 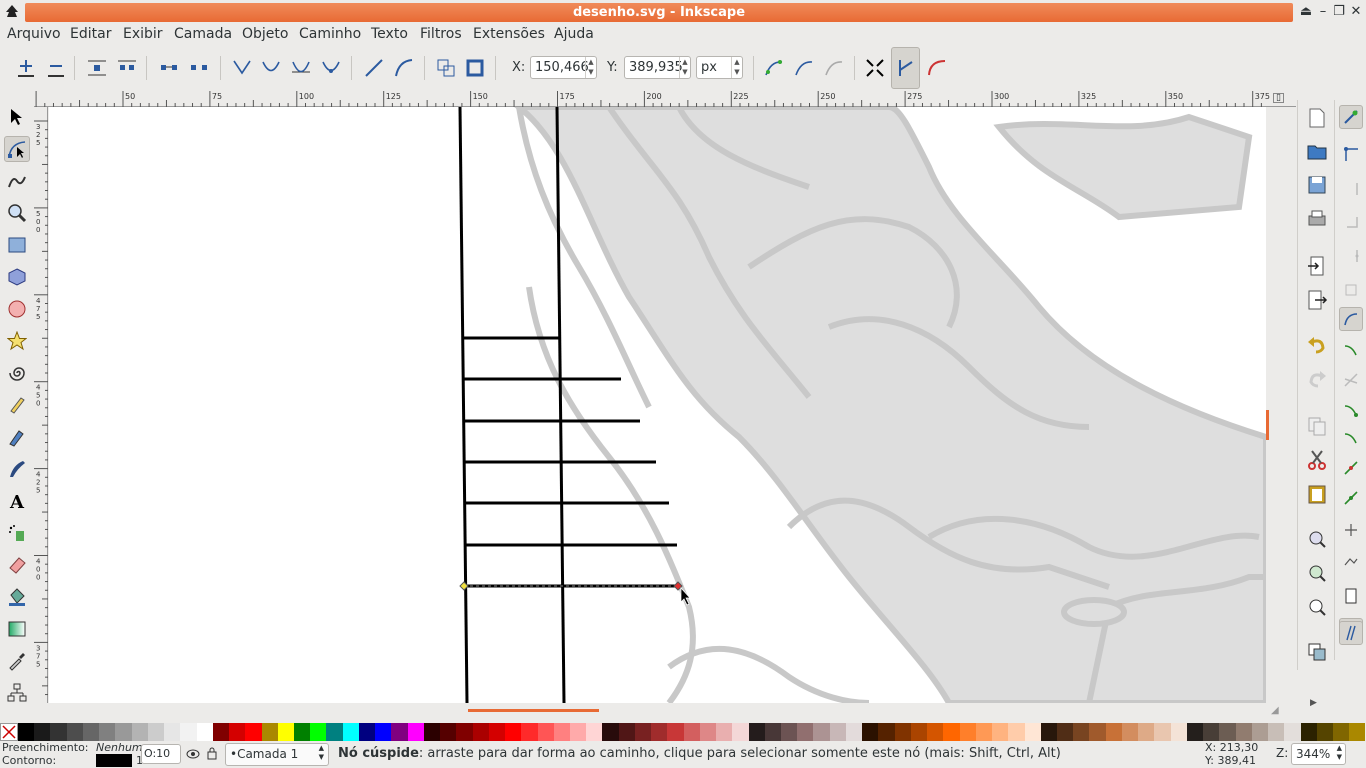 I want to click on window-up-icon: ⏏, so click(x=1306, y=12).